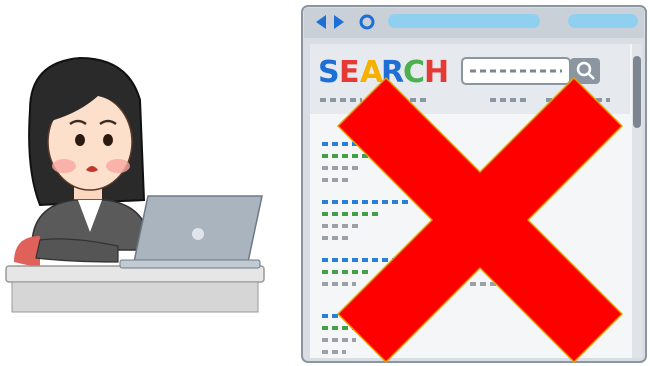 This screenshot has width=650, height=366. Describe the element at coordinates (349, 72) in the screenshot. I see `search-logo-letter: E` at that location.